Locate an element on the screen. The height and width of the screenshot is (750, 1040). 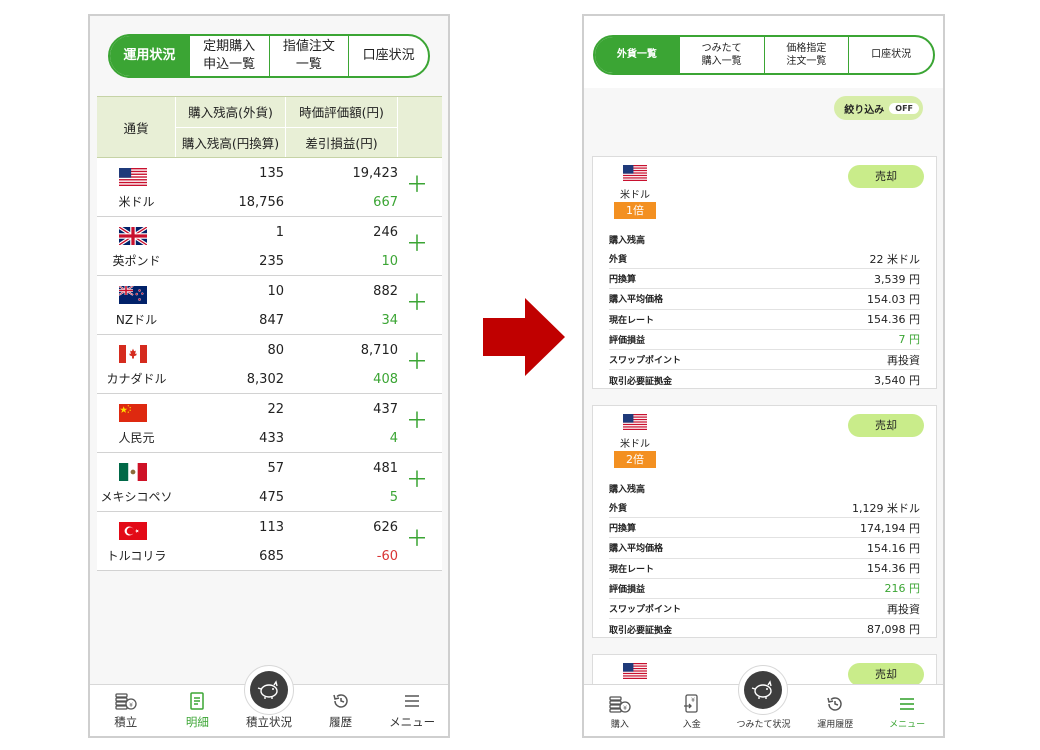
tab-price-order-list: 価格指定 注文一覧 is located at coordinates (806, 55).